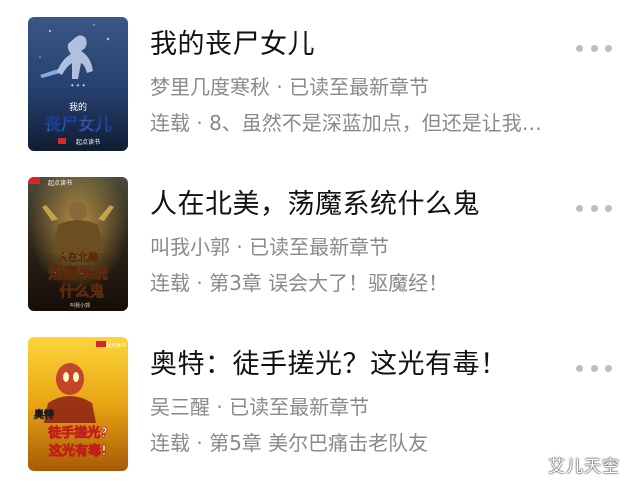 The image size is (640, 489). Describe the element at coordinates (190, 247) in the screenshot. I see `book-author: 叫我小郭` at that location.